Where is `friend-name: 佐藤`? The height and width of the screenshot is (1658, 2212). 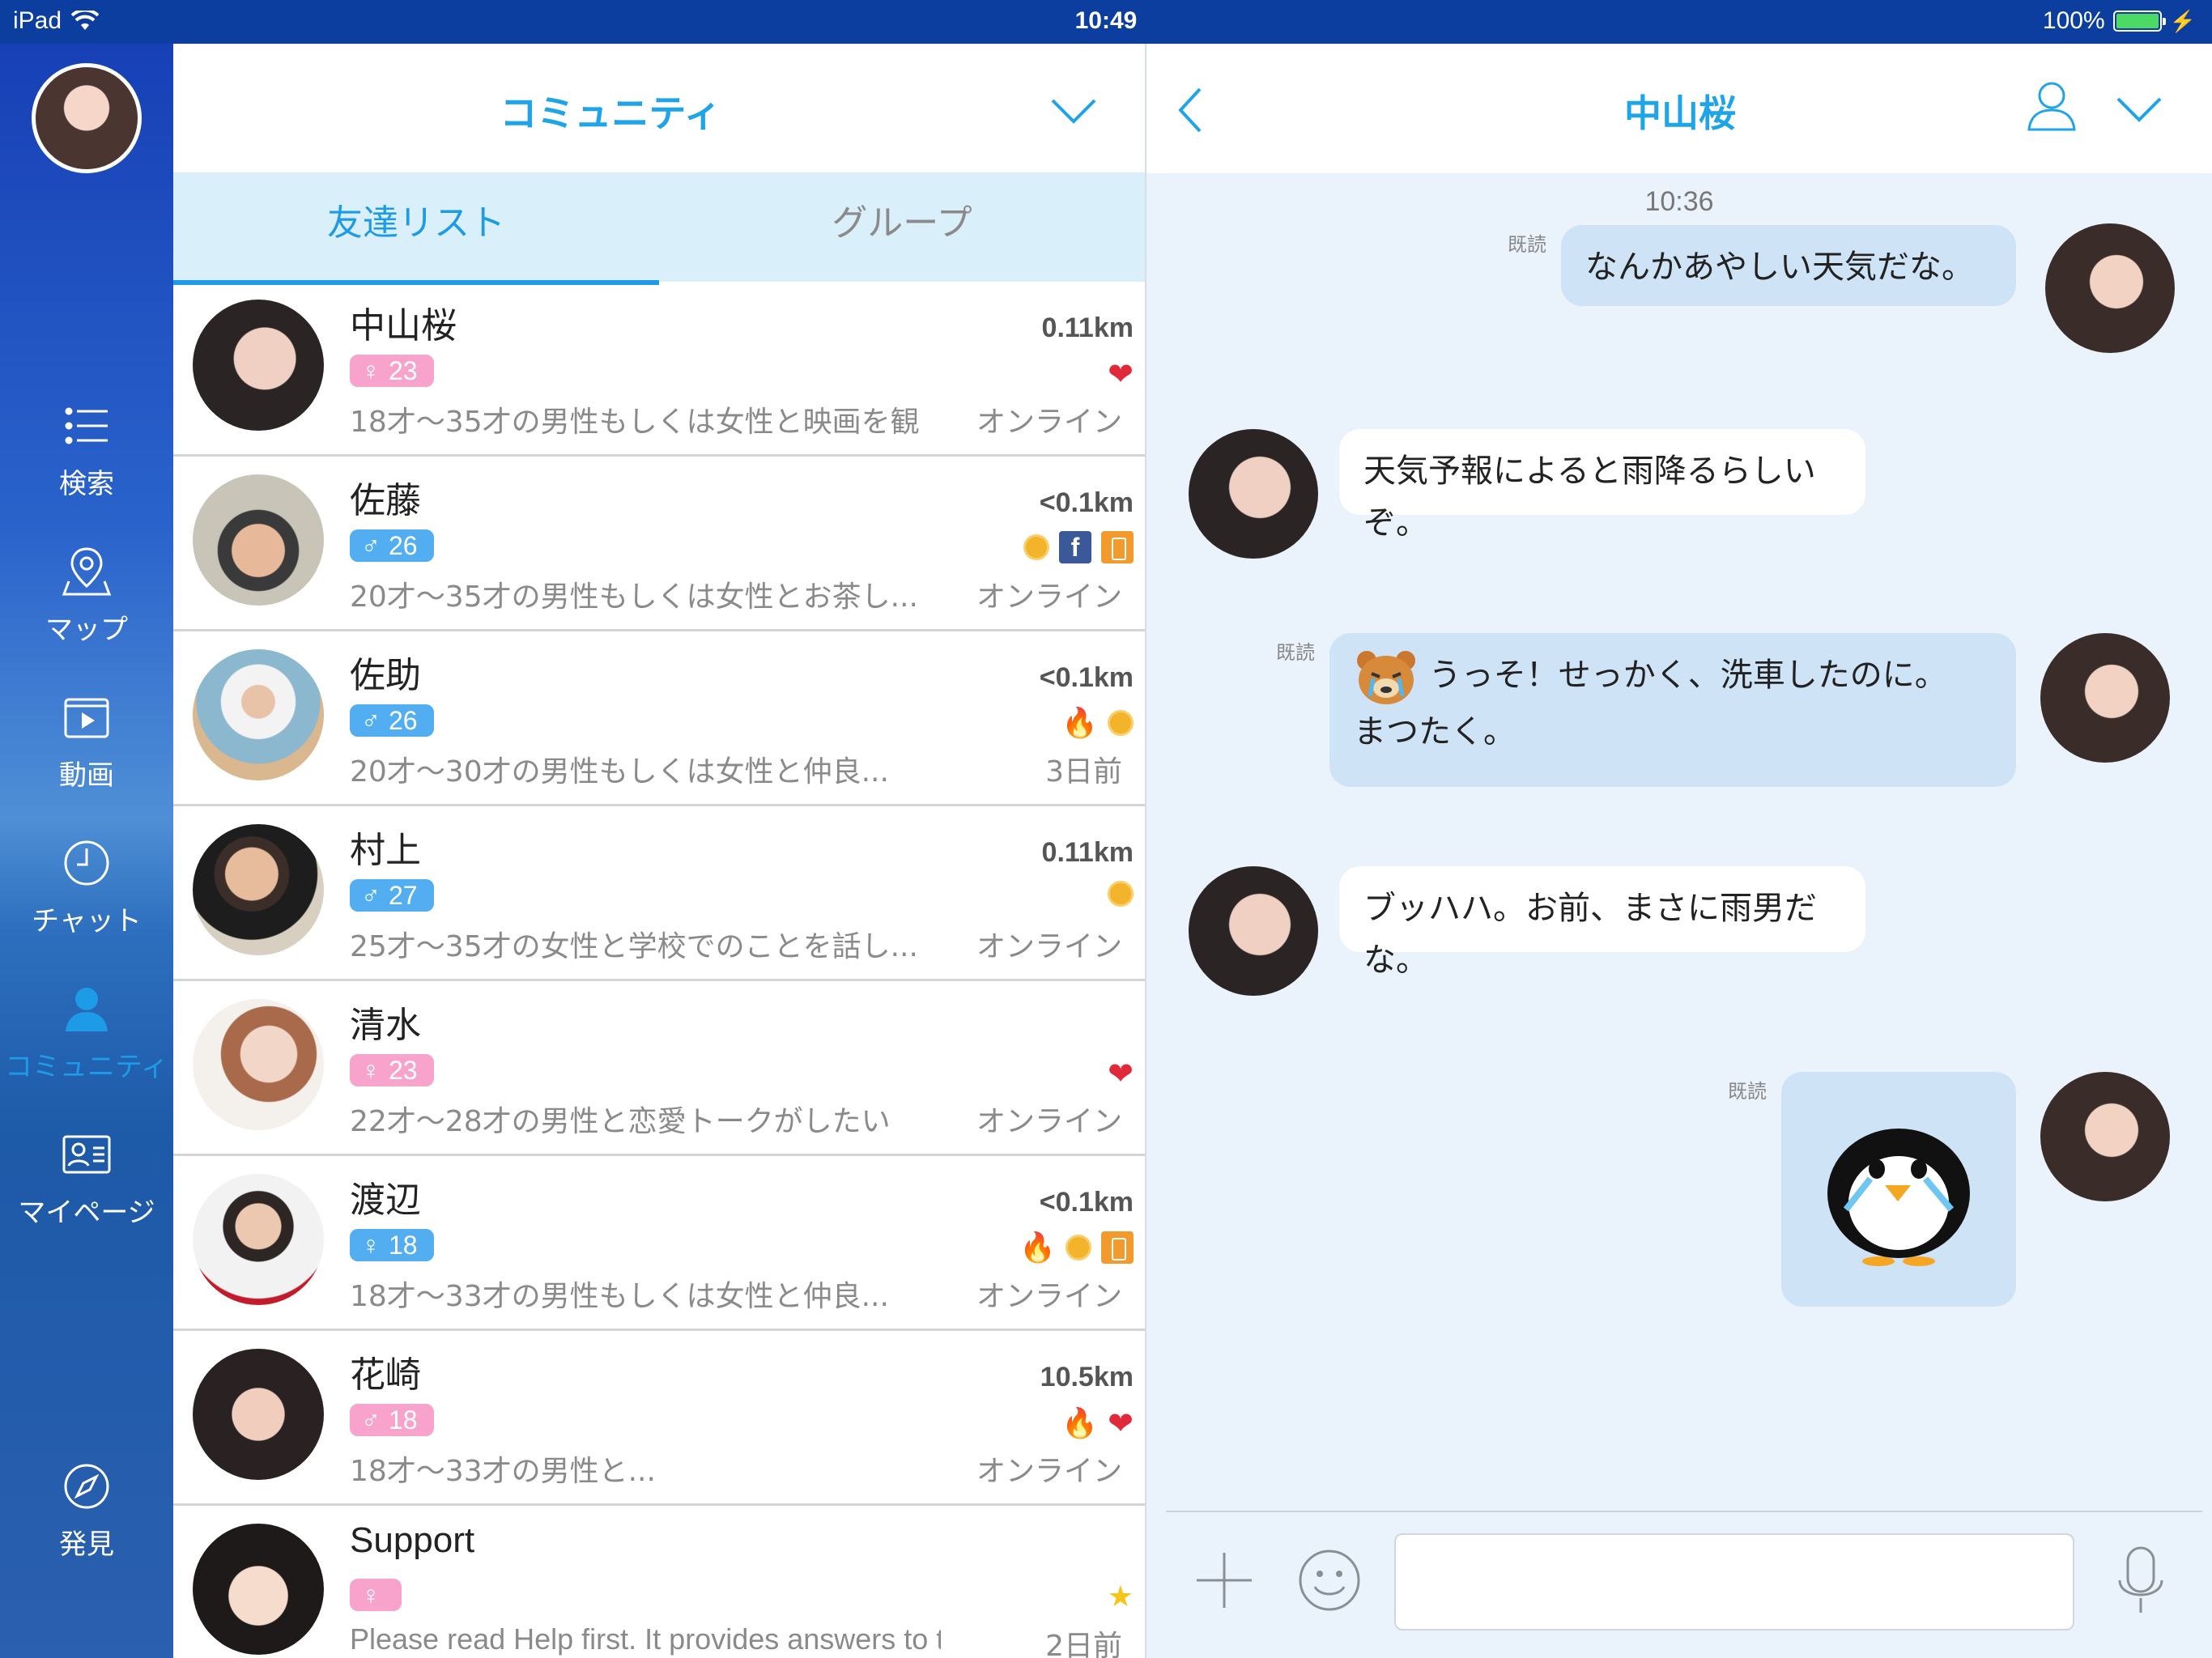
friend-name: 佐藤 is located at coordinates (385, 500).